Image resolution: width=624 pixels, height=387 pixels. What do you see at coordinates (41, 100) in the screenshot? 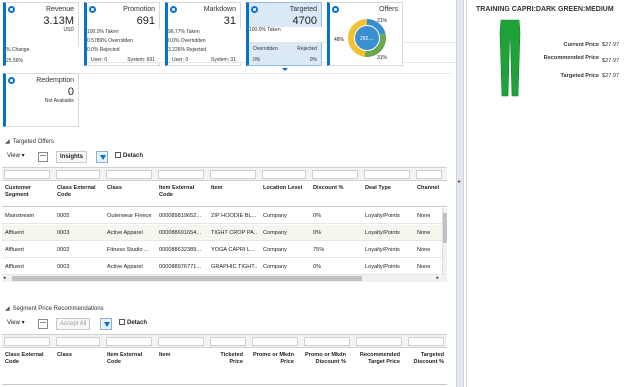
I see `redemption-tile: Redemption 0 Not Available` at bounding box center [41, 100].